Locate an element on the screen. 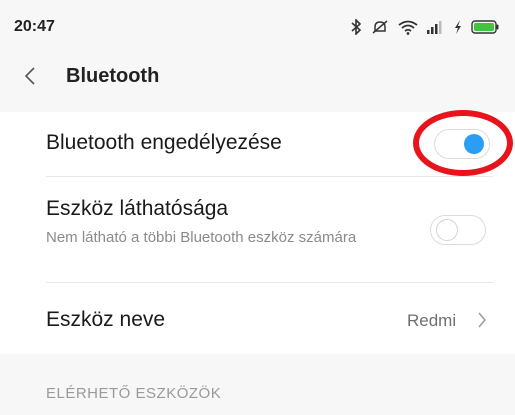  page-title: Bluetooth is located at coordinates (113, 75).